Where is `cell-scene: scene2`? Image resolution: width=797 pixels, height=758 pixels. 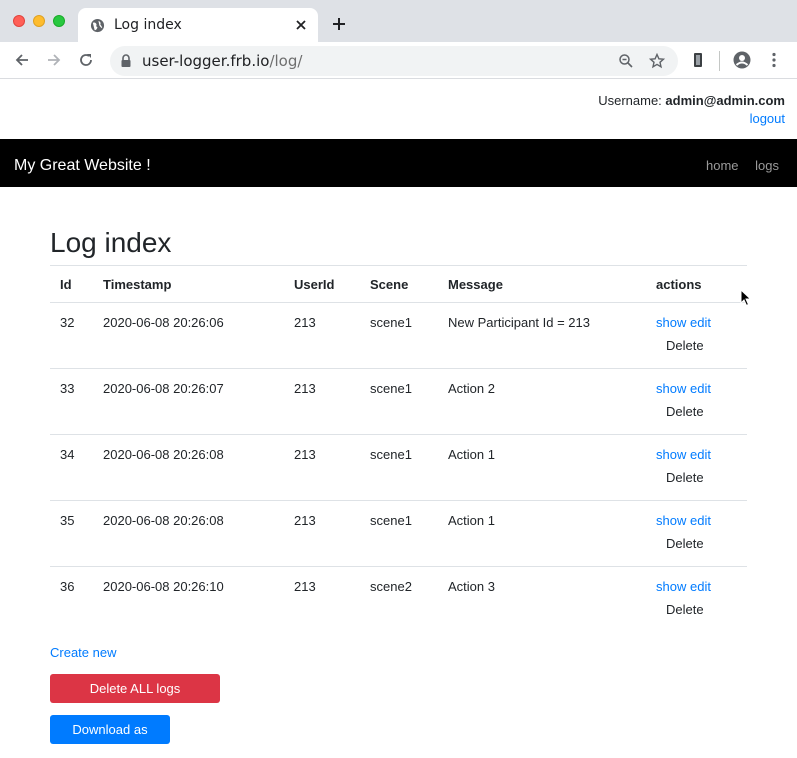
cell-scene: scene2 is located at coordinates (391, 586).